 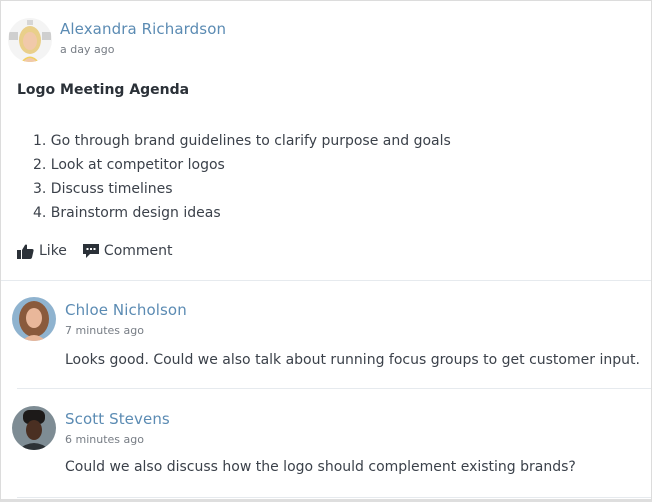 What do you see at coordinates (127, 213) in the screenshot?
I see `agenda-item: 4. Brainstorm design ideas` at bounding box center [127, 213].